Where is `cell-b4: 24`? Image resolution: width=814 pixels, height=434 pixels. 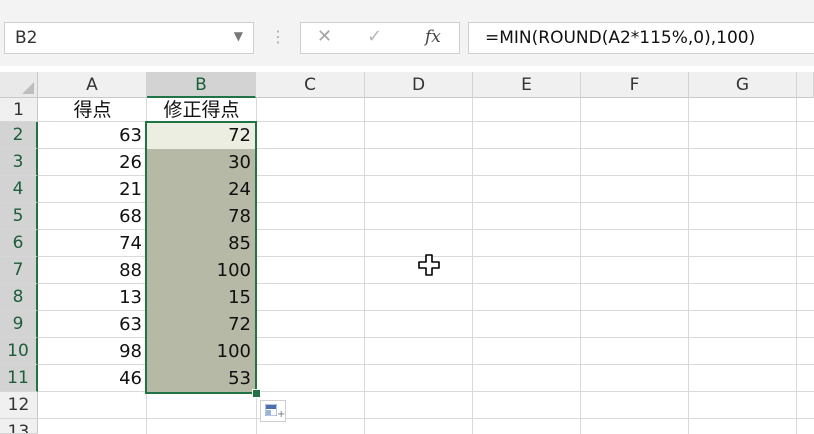
cell-b4: 24 is located at coordinates (201, 189).